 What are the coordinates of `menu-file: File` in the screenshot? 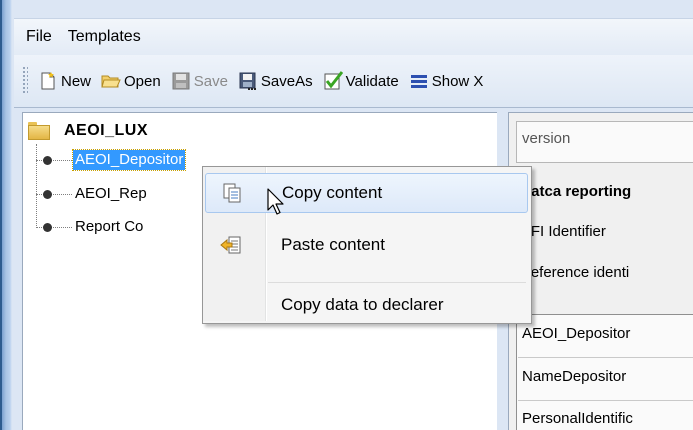 It's located at (39, 37).